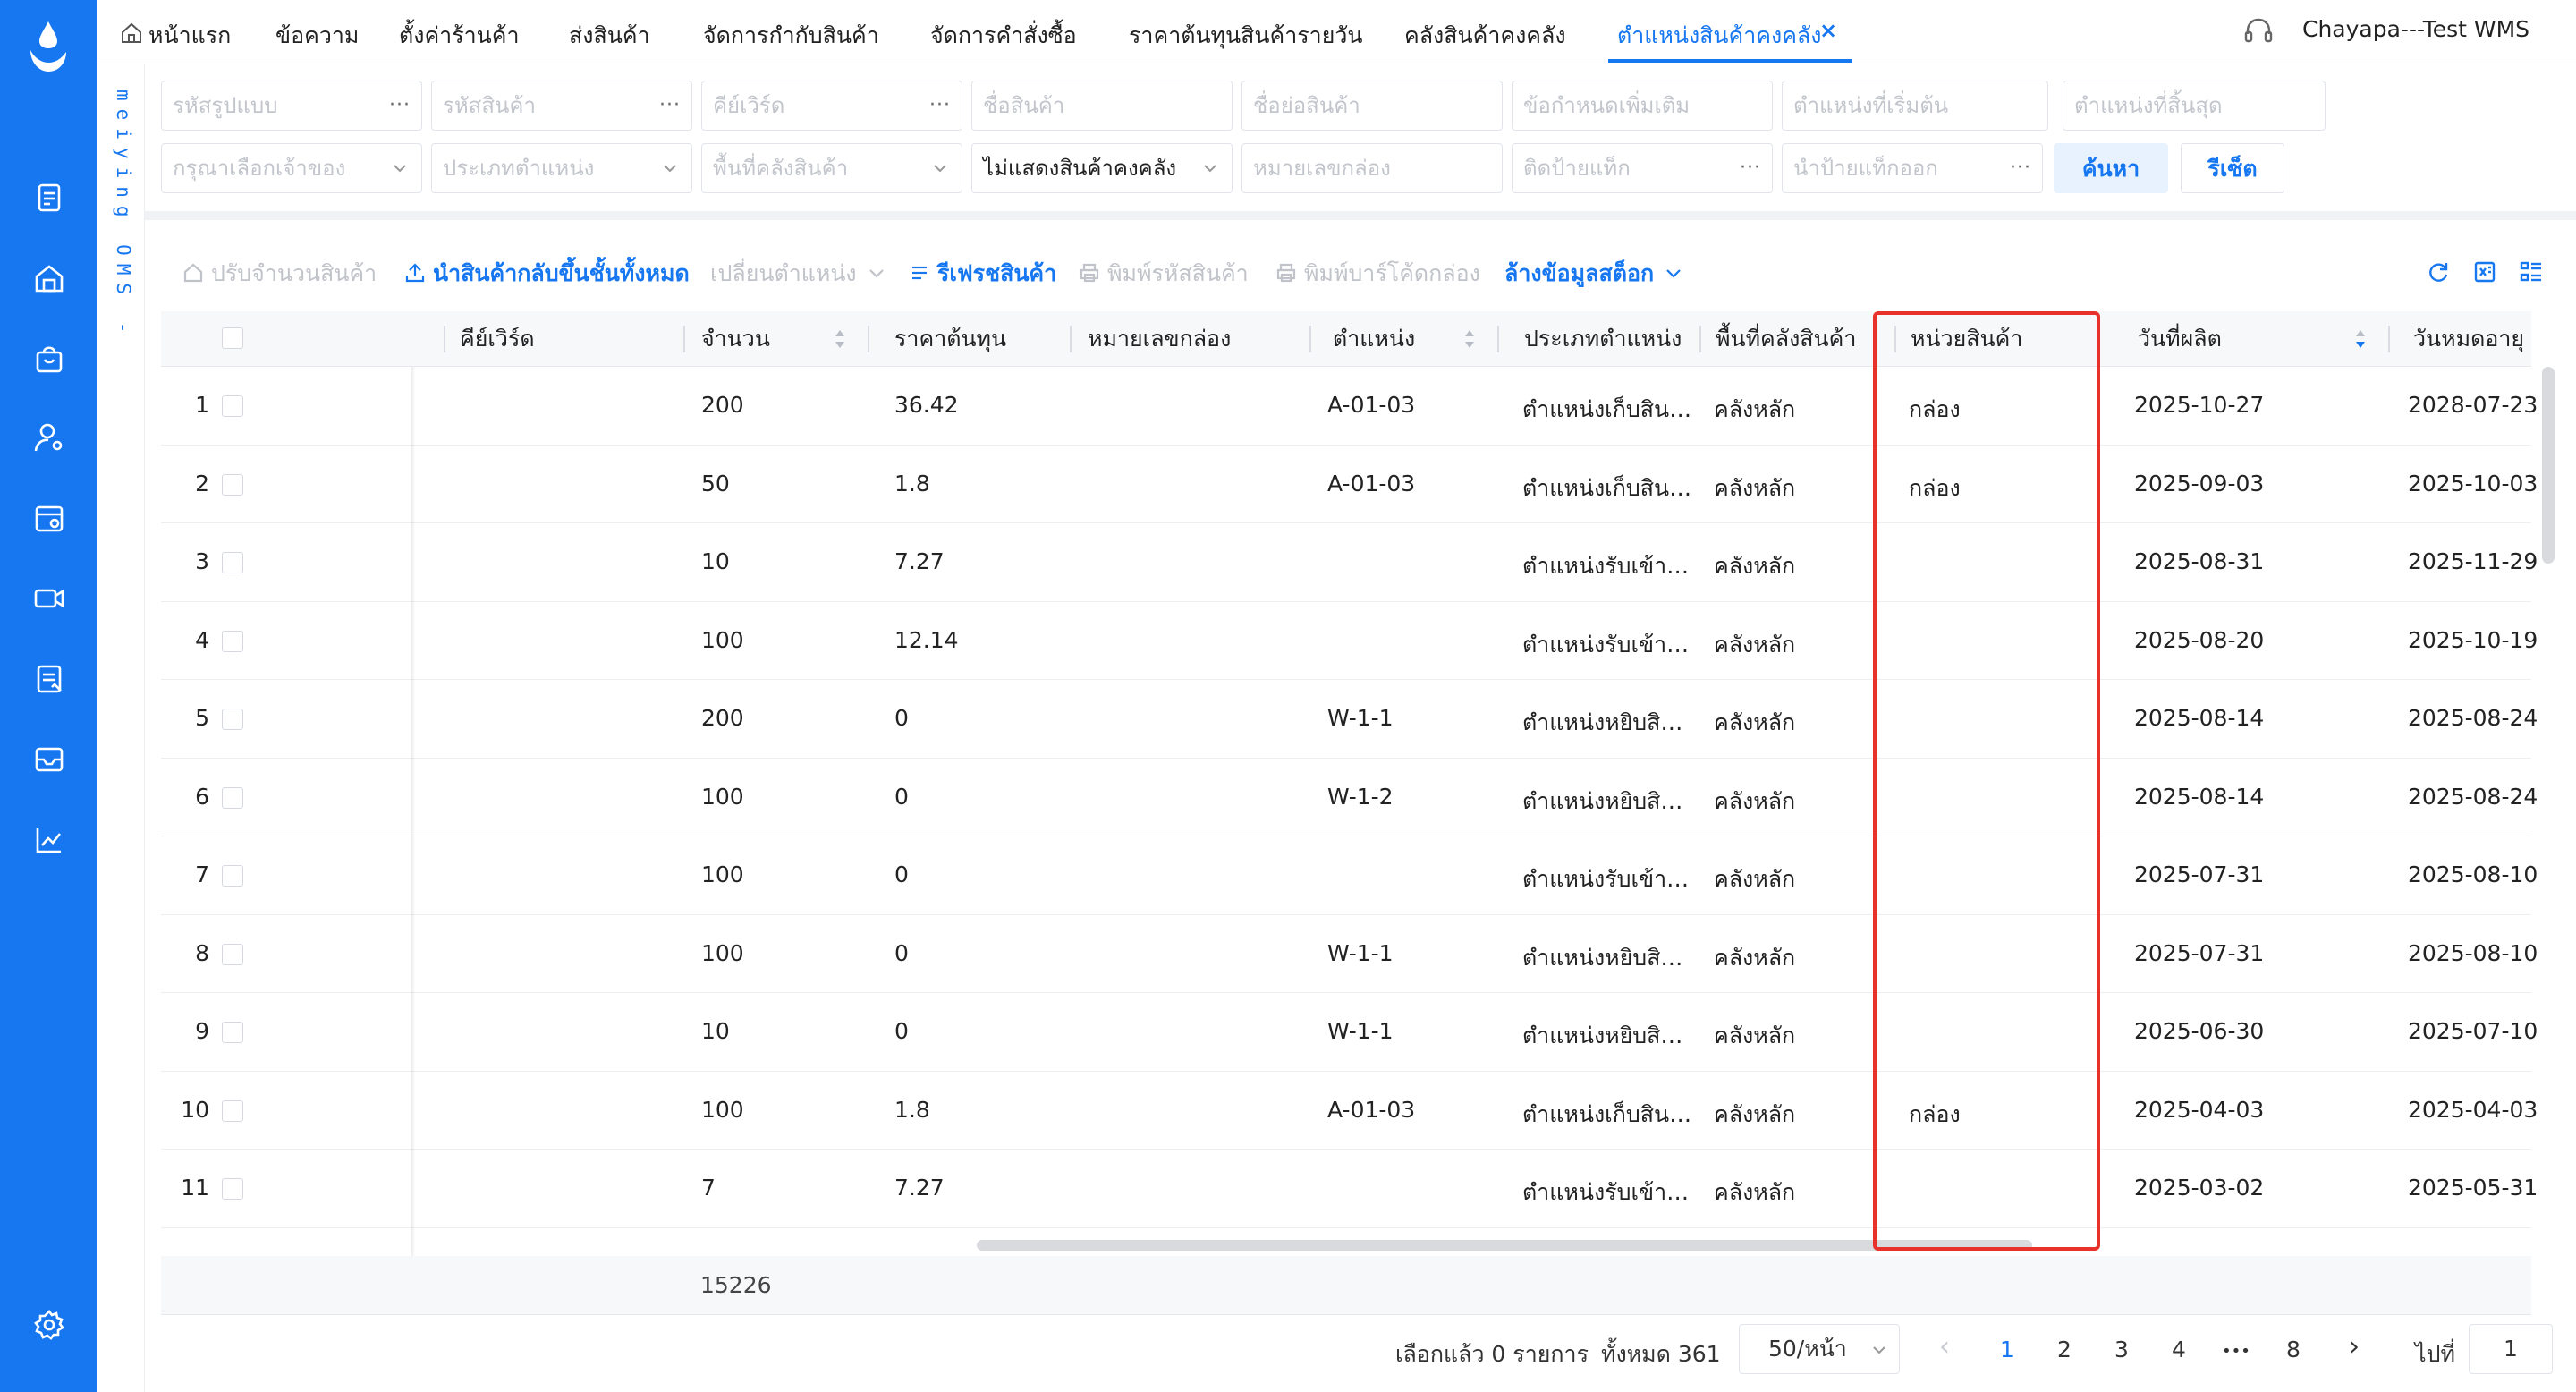 The width and height of the screenshot is (2576, 1392). I want to click on refresh-icon, so click(2439, 272).